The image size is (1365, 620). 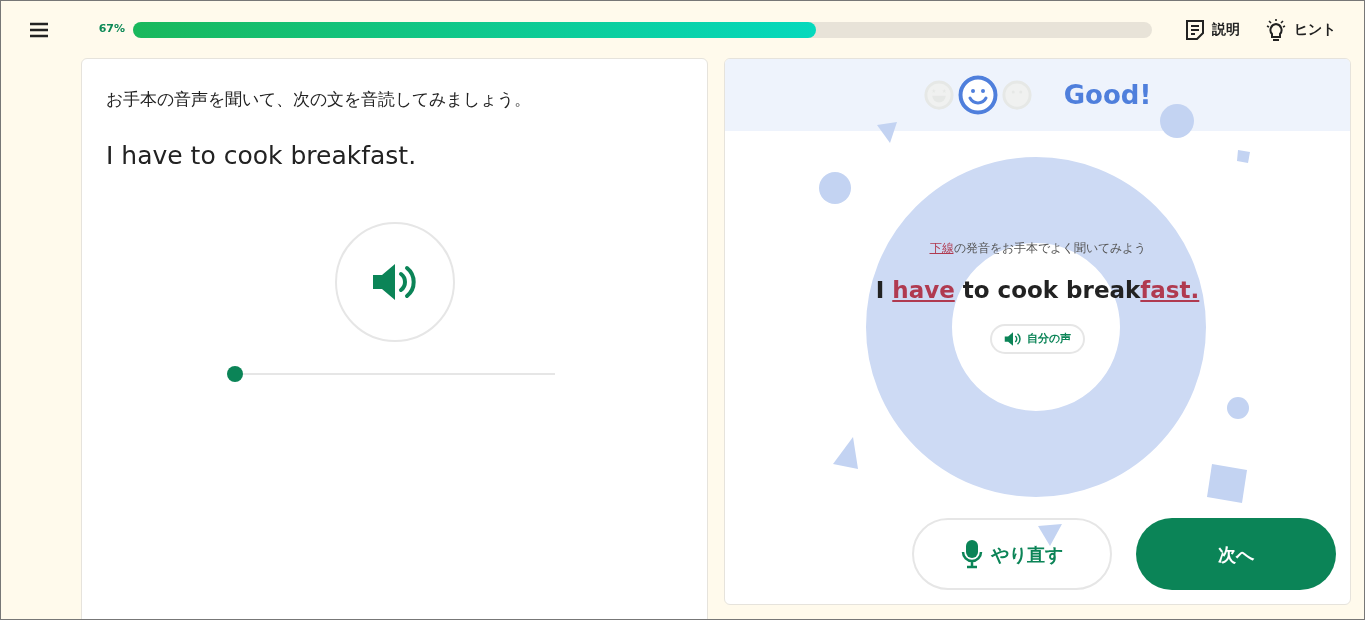 What do you see at coordinates (1012, 554) in the screenshot?
I see `retry-button: やり直す` at bounding box center [1012, 554].